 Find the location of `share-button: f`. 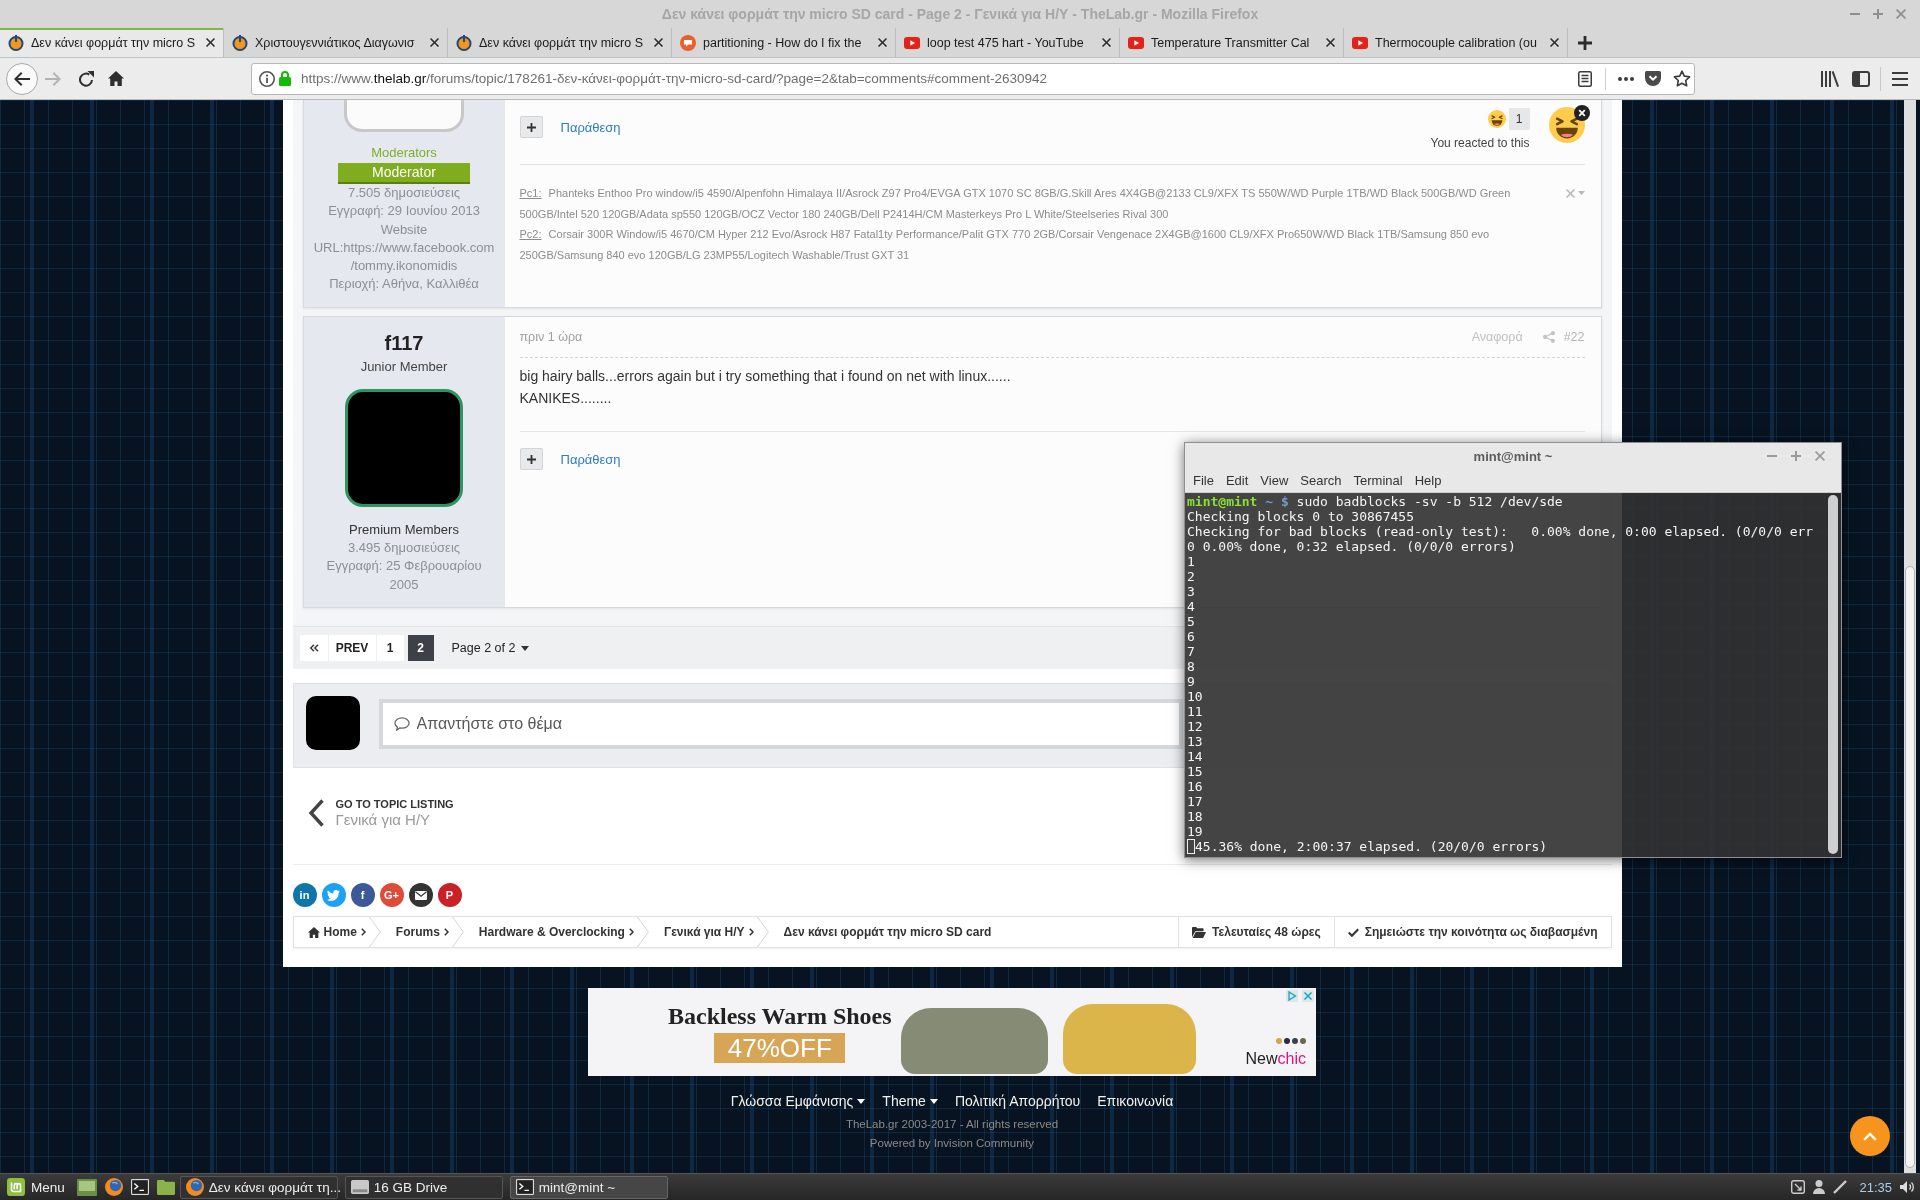

share-button: f is located at coordinates (362, 895).